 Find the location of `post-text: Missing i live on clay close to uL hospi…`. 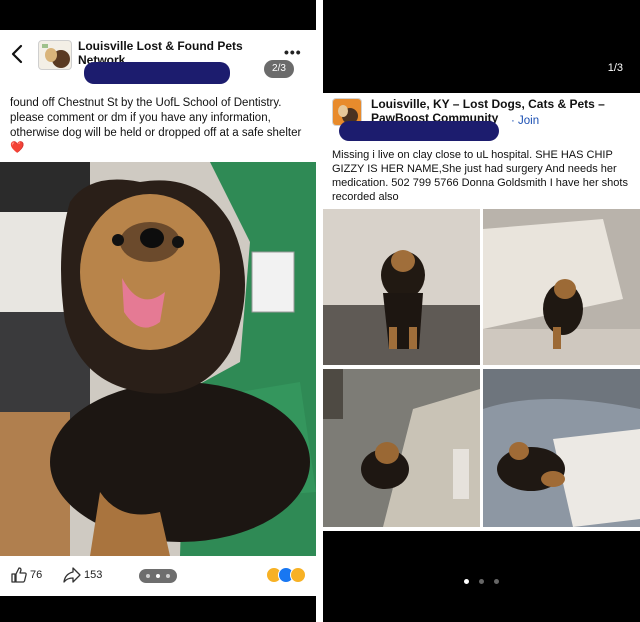

post-text: Missing i live on clay close to uL hospi… is located at coordinates (480, 176).